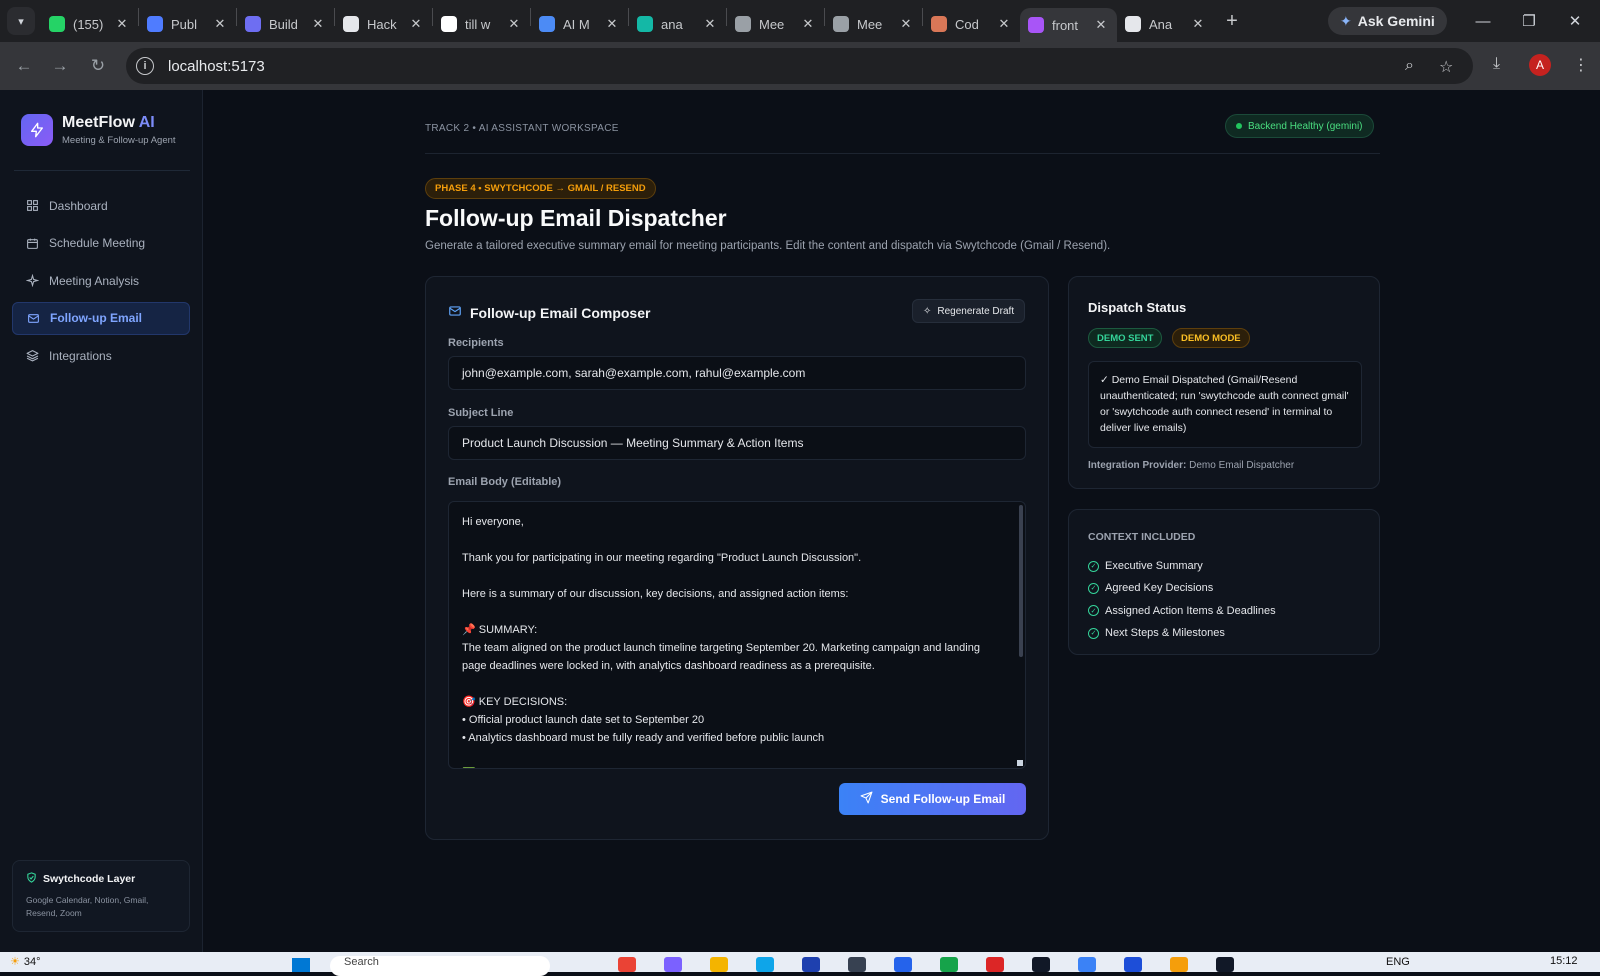 This screenshot has width=1600, height=976. What do you see at coordinates (1564, 961) in the screenshot?
I see `clock: 15:12` at bounding box center [1564, 961].